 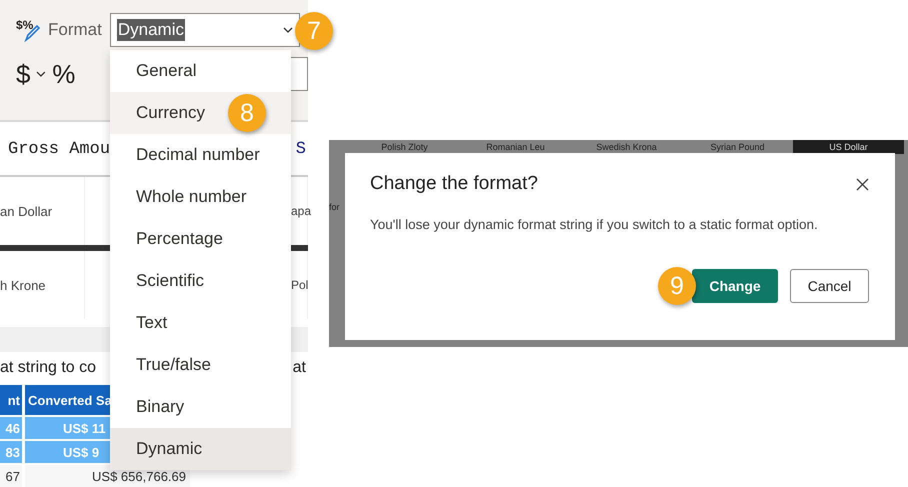 I want to click on slicer-tab: Swedish Krona, so click(x=626, y=147).